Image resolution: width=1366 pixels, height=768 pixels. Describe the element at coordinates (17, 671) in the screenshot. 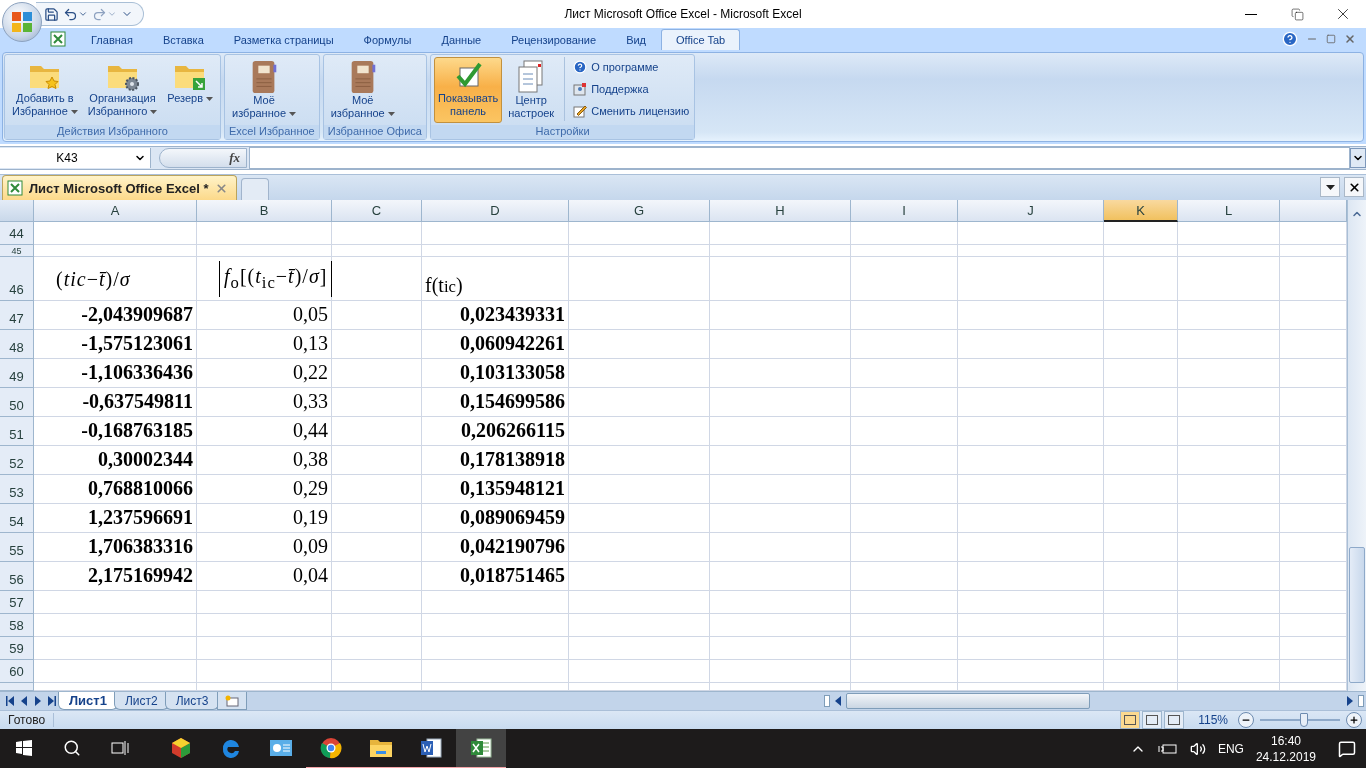

I see `row-header: 60` at that location.